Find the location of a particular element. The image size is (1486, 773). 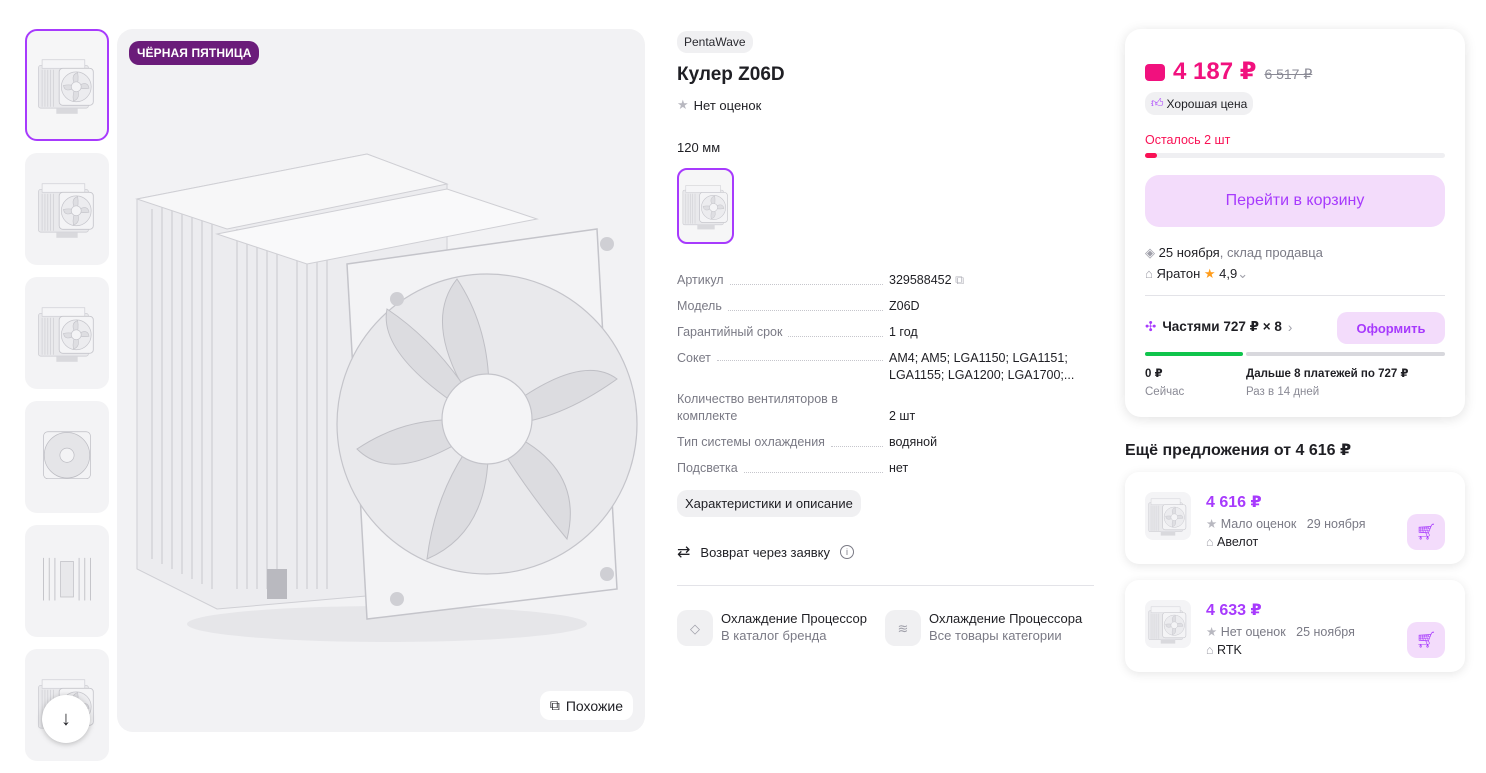

spec-value: 1 год is located at coordinates (903, 332).